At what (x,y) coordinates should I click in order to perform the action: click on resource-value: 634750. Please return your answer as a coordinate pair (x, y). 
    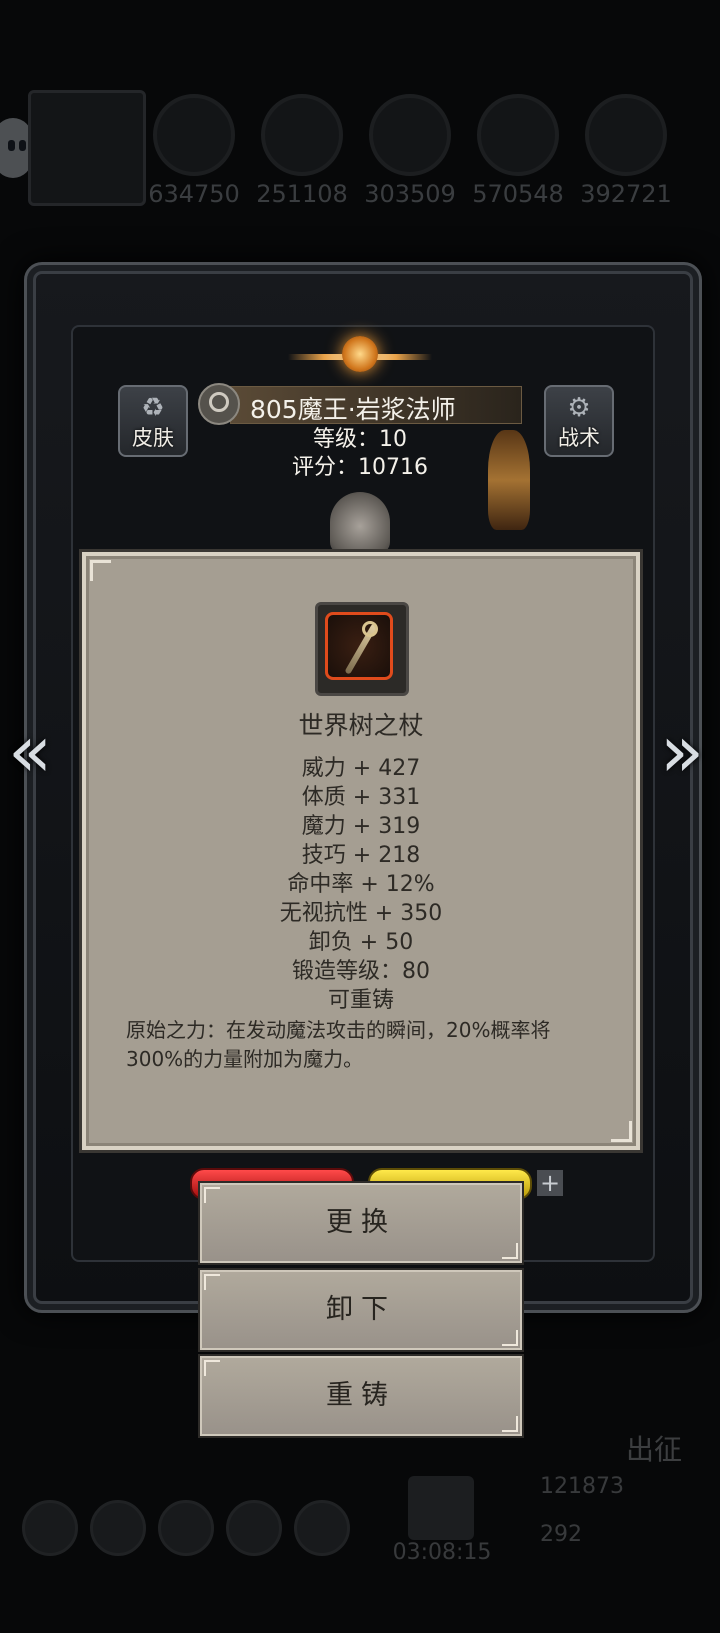
    Looking at the image, I should click on (194, 194).